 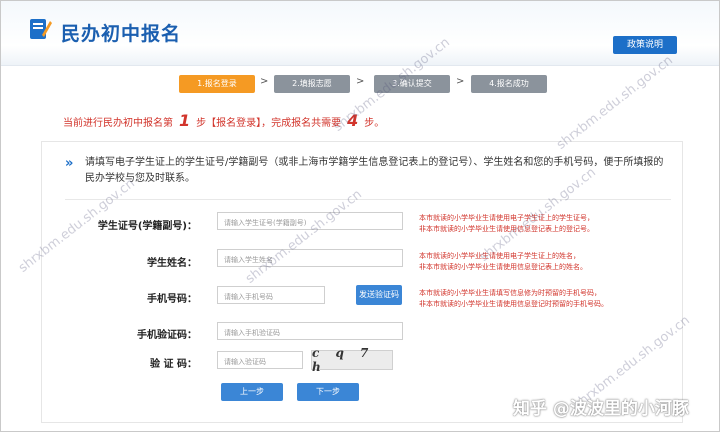 What do you see at coordinates (310, 331) in the screenshot?
I see `sms-code-input: 请输入手机验证码` at bounding box center [310, 331].